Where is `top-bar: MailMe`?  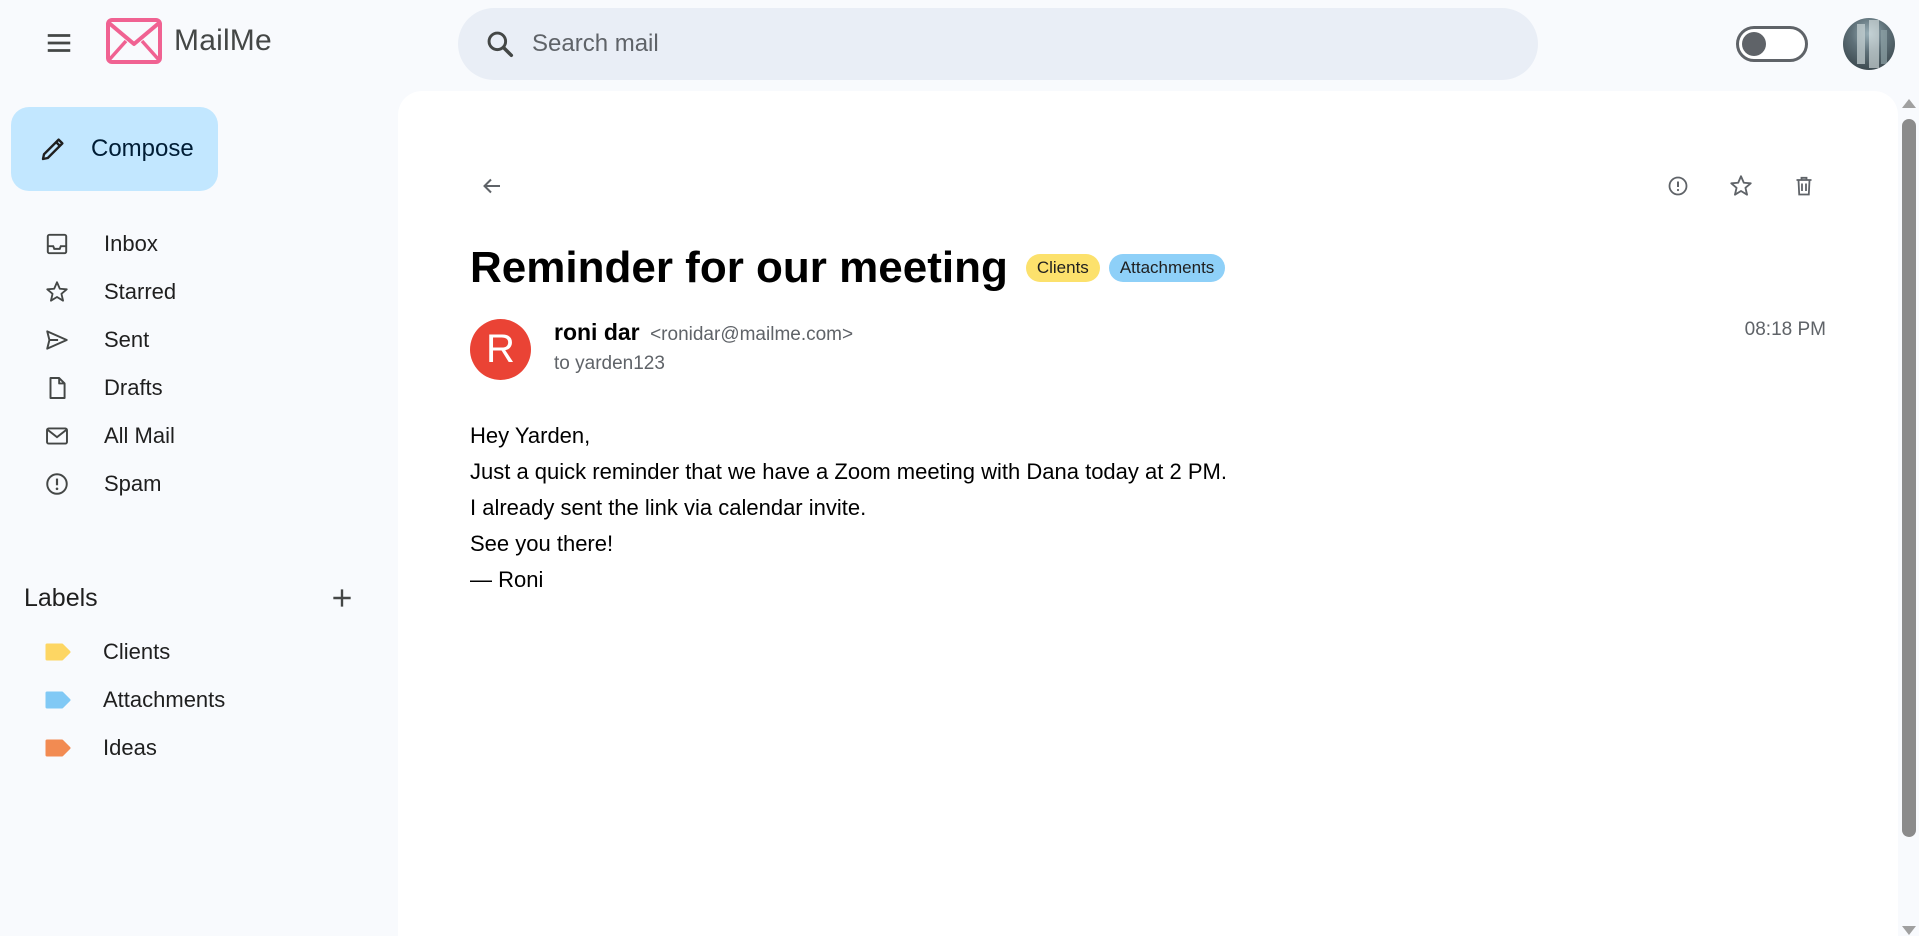 top-bar: MailMe is located at coordinates (959, 44).